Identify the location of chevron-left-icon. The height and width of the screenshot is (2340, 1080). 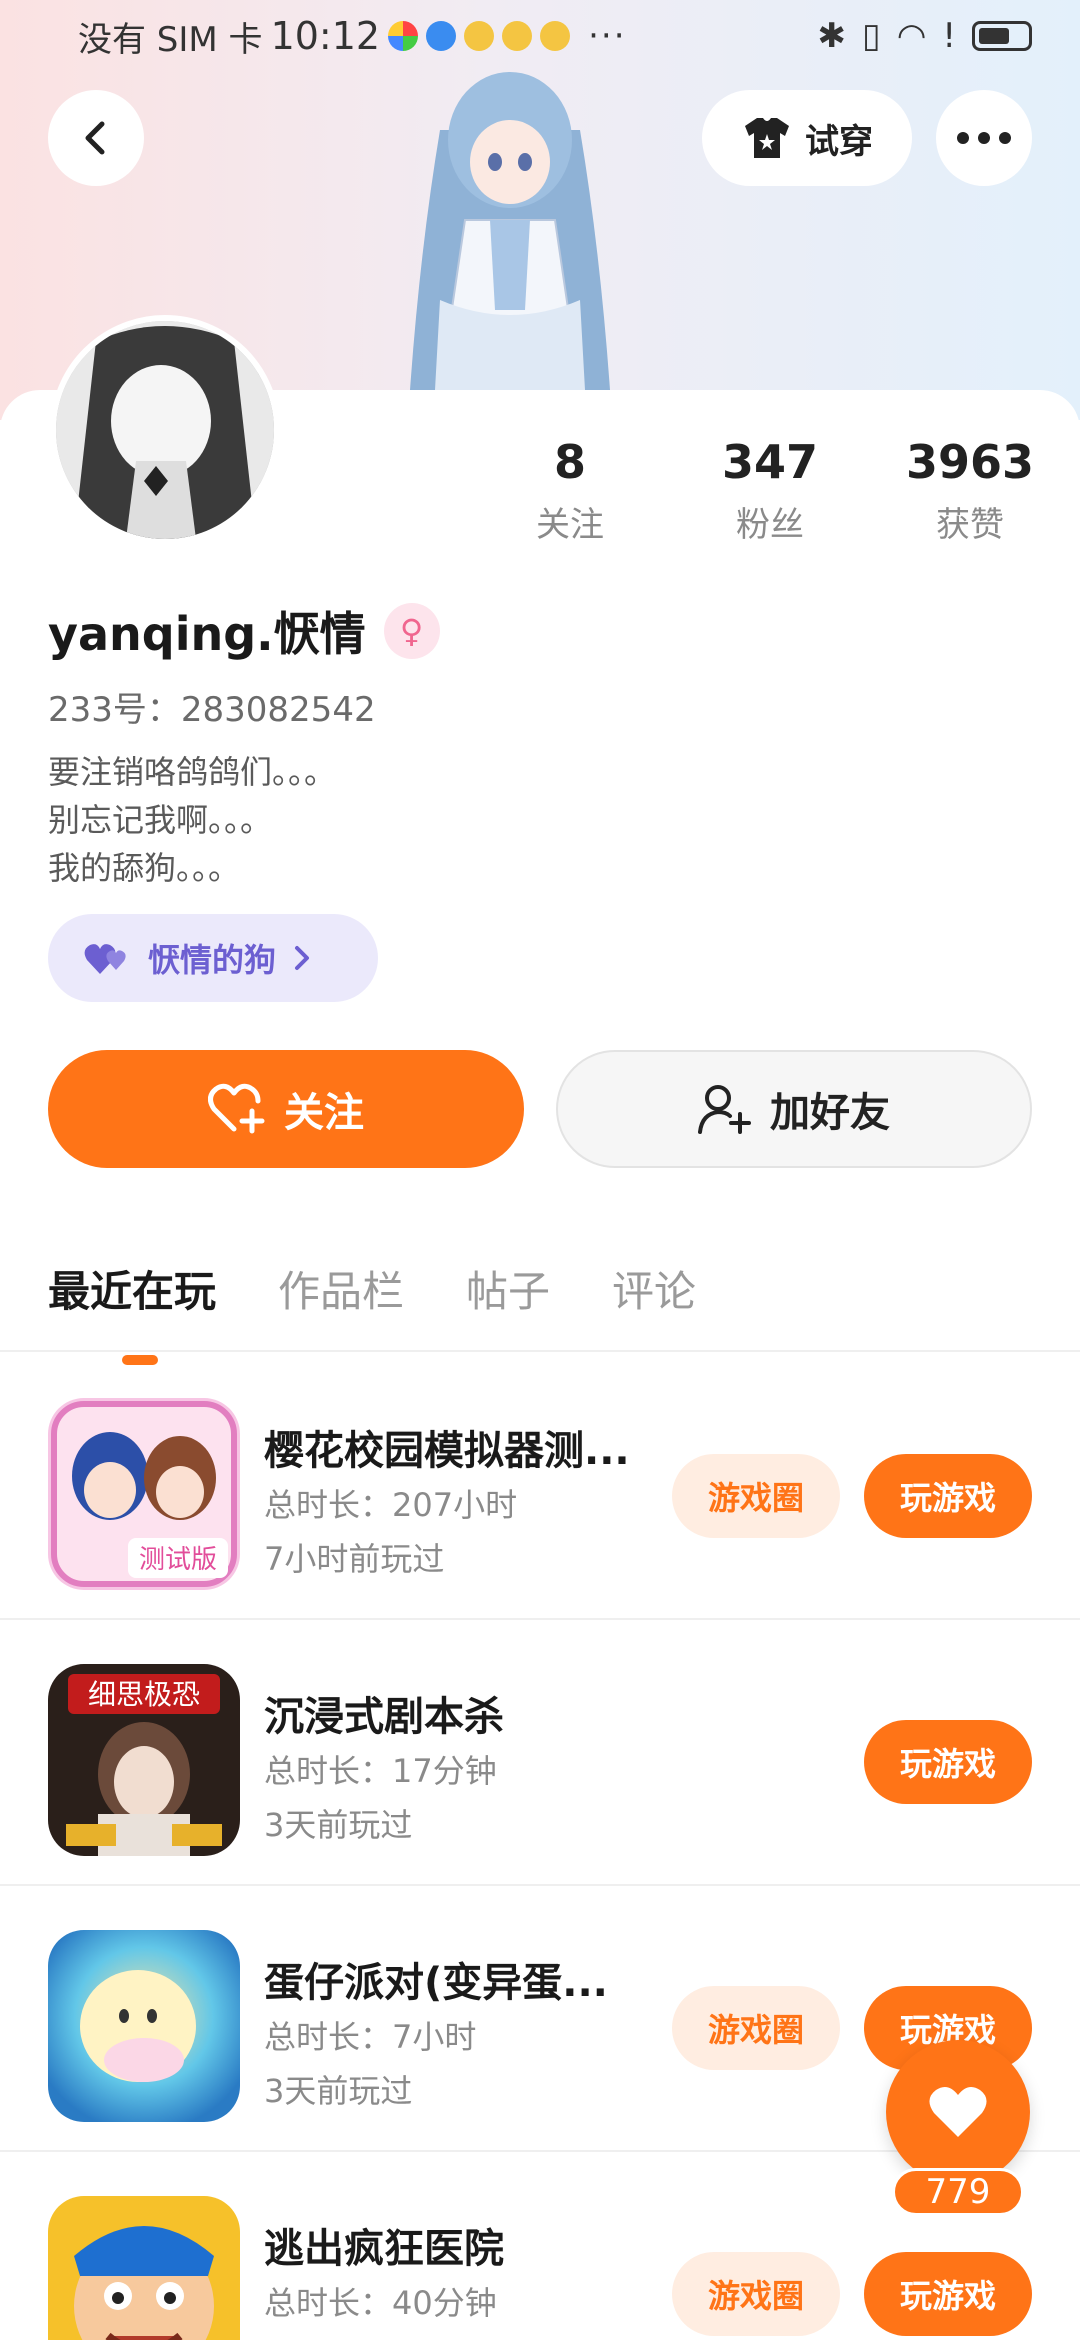
(95, 138).